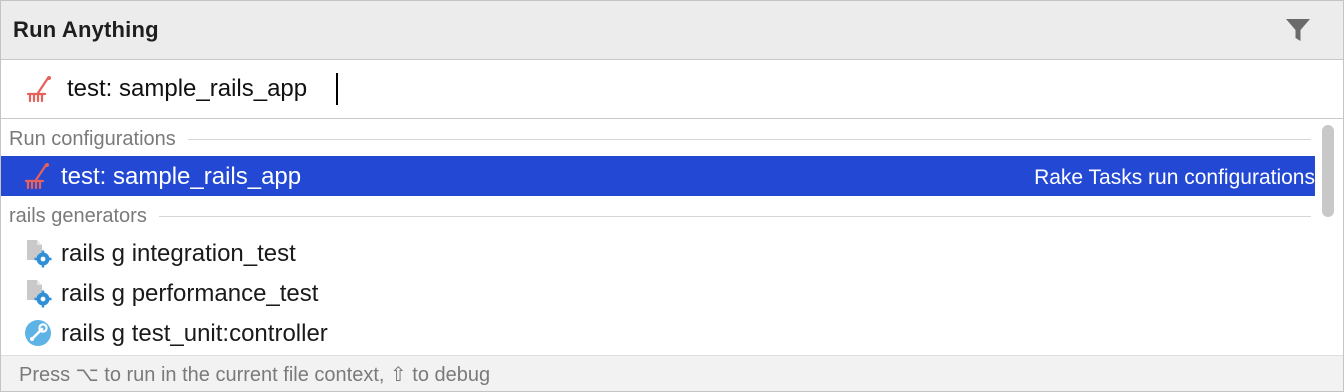  Describe the element at coordinates (190, 293) in the screenshot. I see `list-item-label: rails g performance_test` at that location.